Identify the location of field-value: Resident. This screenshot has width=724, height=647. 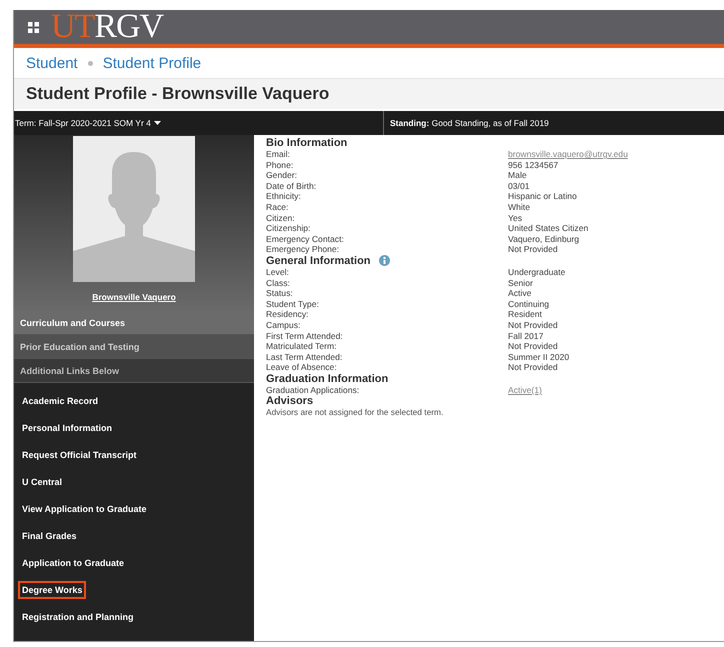
(525, 314).